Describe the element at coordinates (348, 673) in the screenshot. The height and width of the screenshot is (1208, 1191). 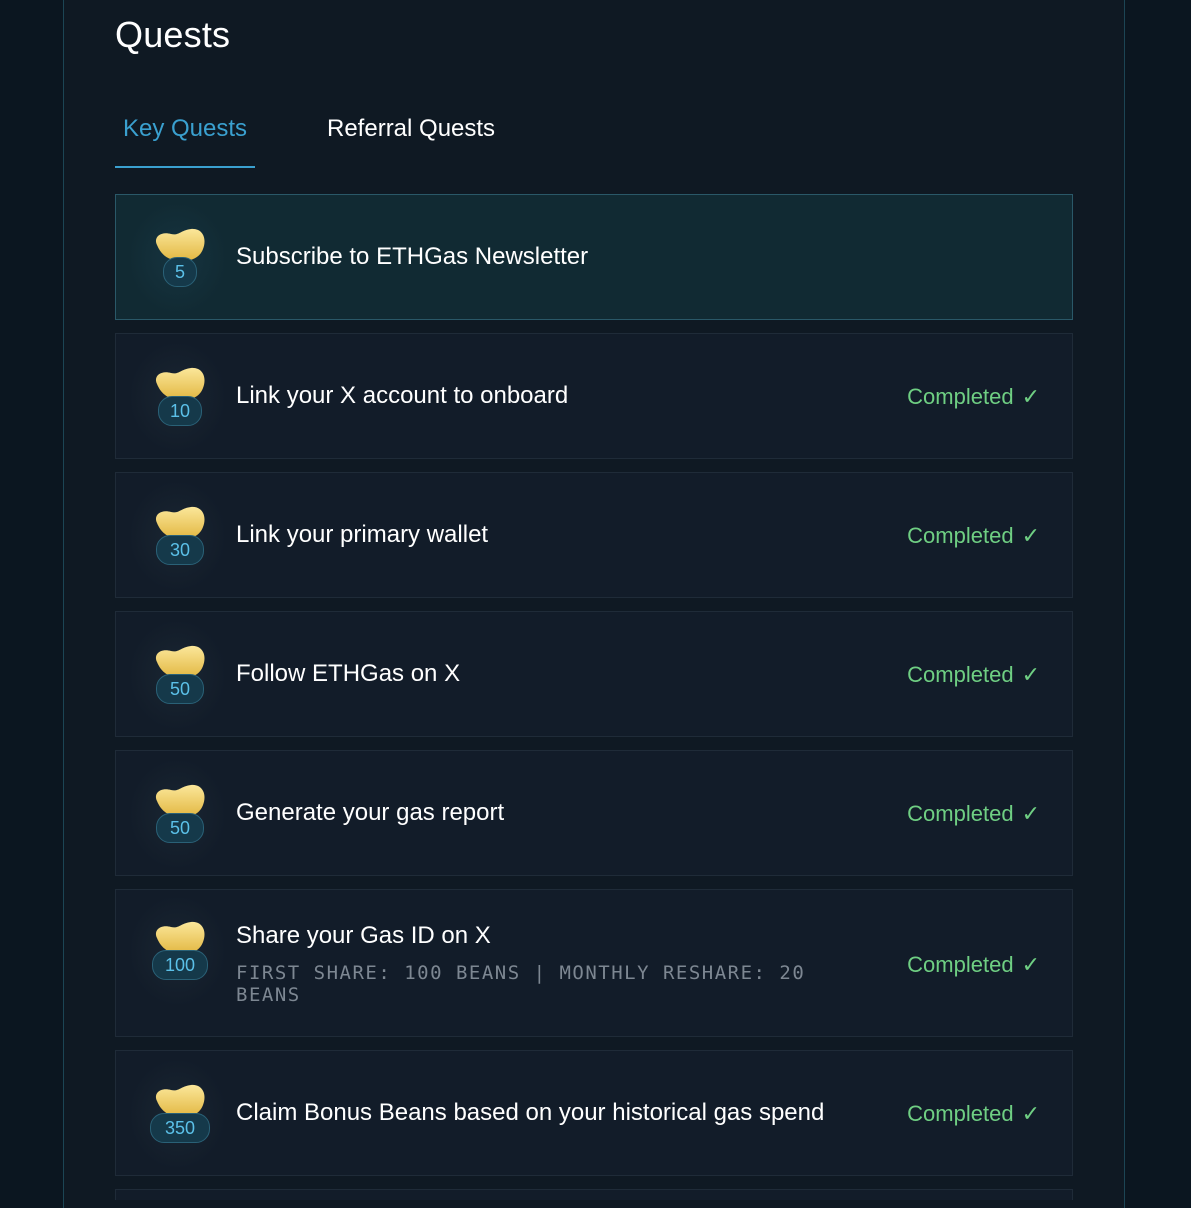
I see `quest-title: Follow ETHGas on X` at that location.